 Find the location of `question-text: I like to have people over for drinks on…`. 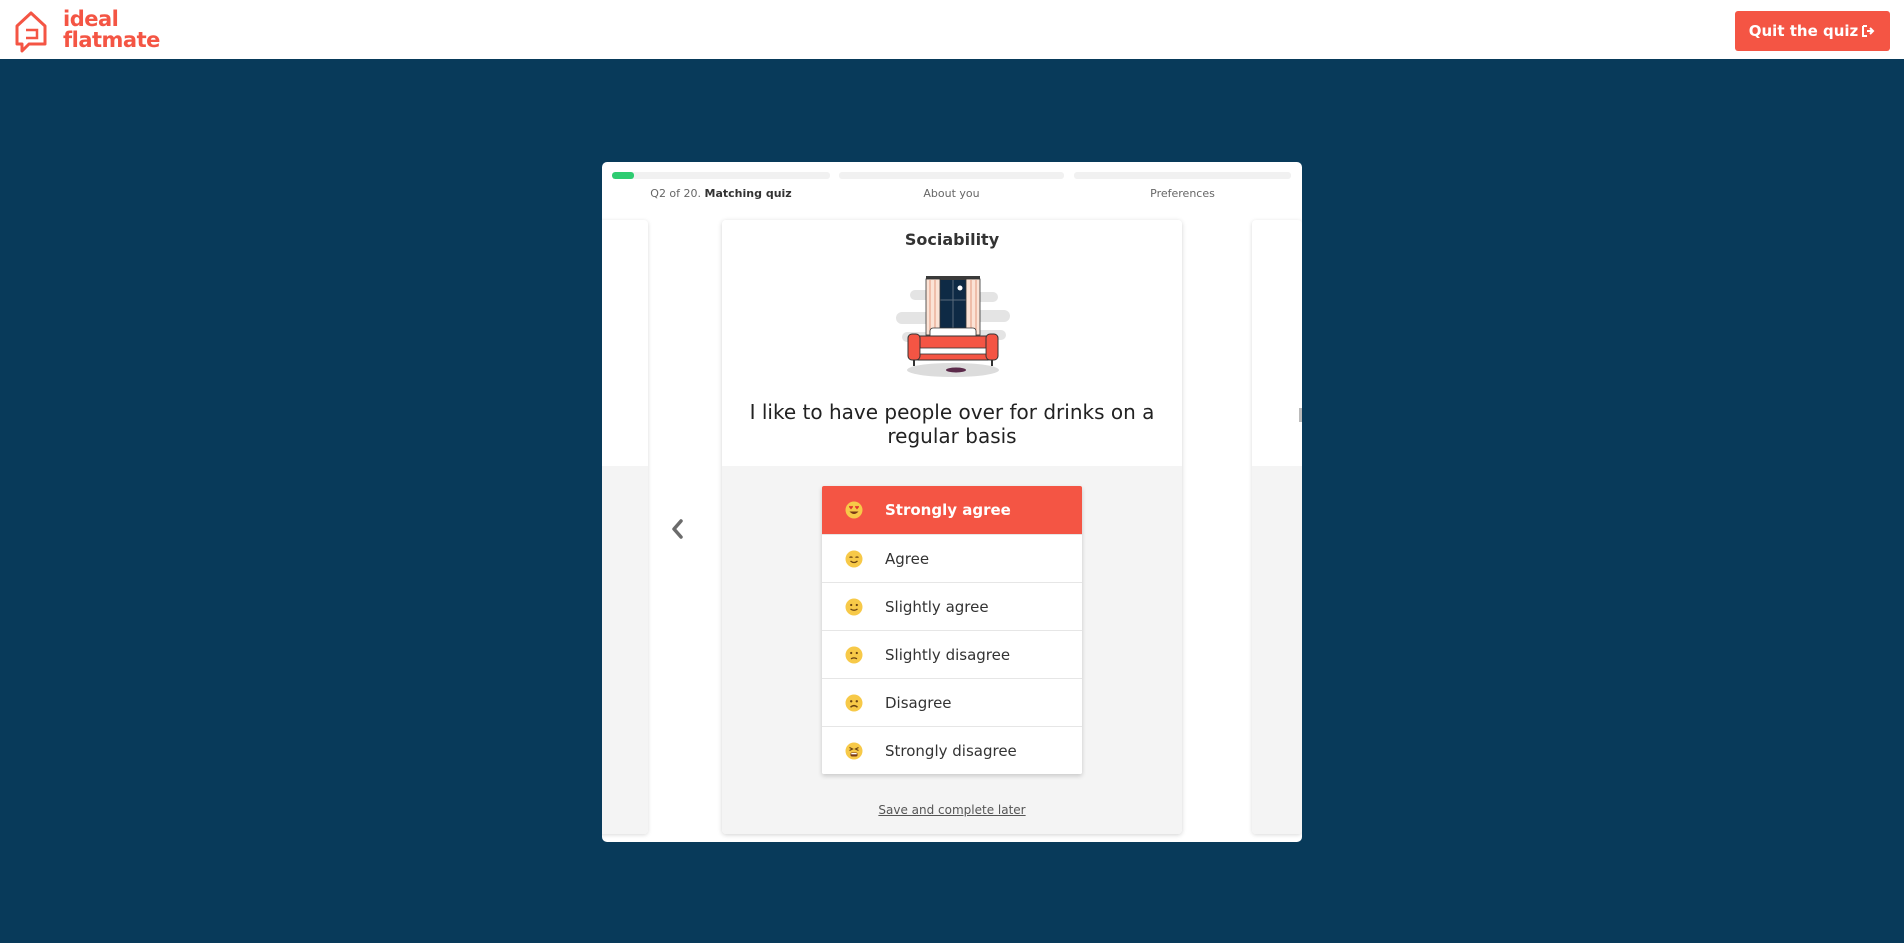

question-text: I like to have people over for drinks on… is located at coordinates (952, 424).